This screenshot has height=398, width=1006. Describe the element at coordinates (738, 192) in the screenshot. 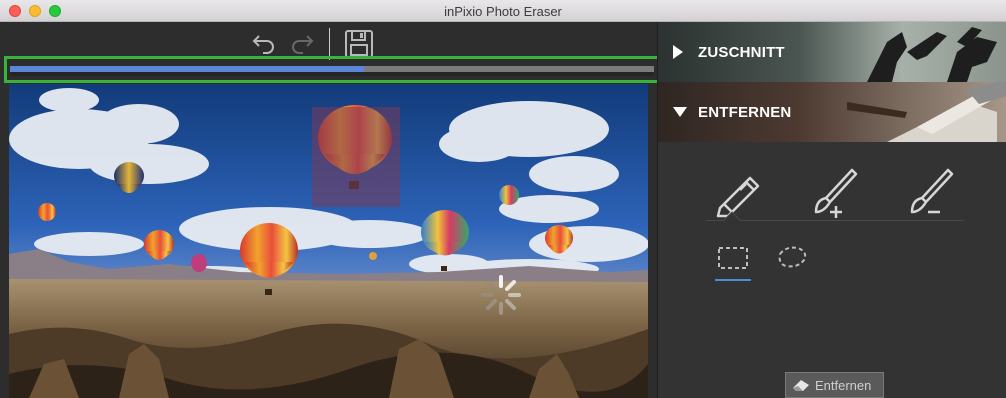

I see `marker-tool-icon` at that location.